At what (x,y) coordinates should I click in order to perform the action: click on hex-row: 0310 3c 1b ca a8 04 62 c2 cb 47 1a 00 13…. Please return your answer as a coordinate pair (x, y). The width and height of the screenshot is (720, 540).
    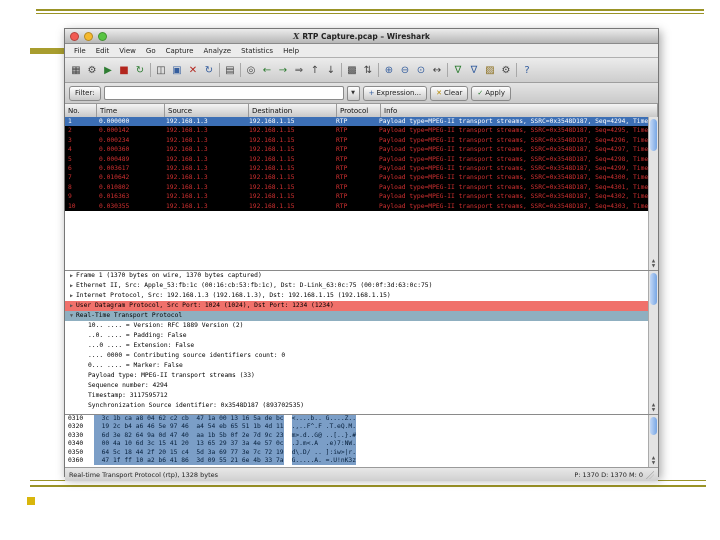
    Looking at the image, I should click on (357, 419).